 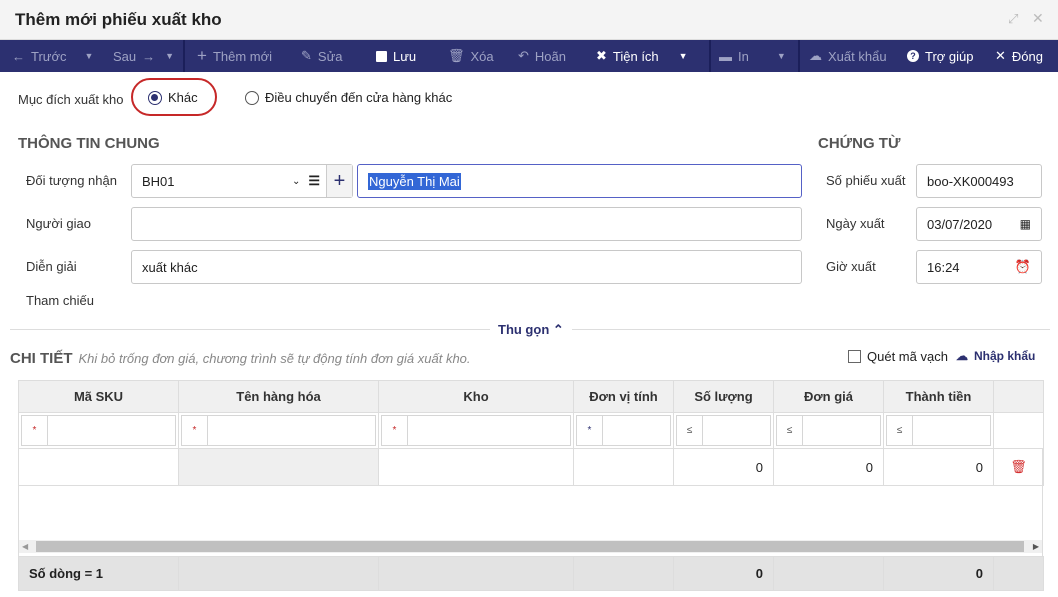 I want to click on cell-amount: 0, so click(x=938, y=467).